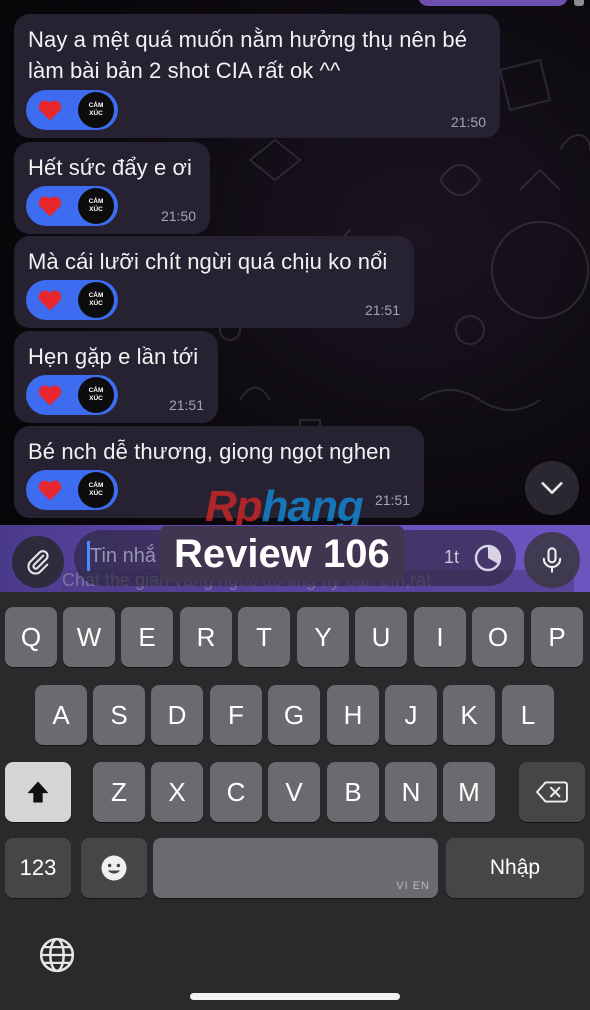 This screenshot has height=1010, width=590. What do you see at coordinates (469, 792) in the screenshot?
I see `key-m: M` at bounding box center [469, 792].